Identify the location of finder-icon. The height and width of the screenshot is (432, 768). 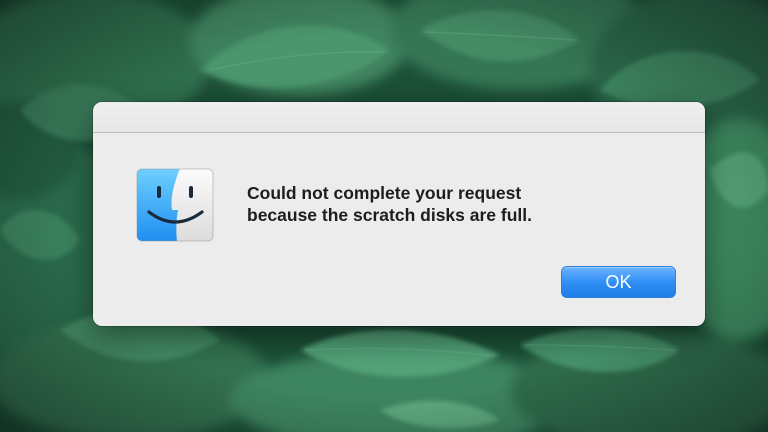
(175, 205).